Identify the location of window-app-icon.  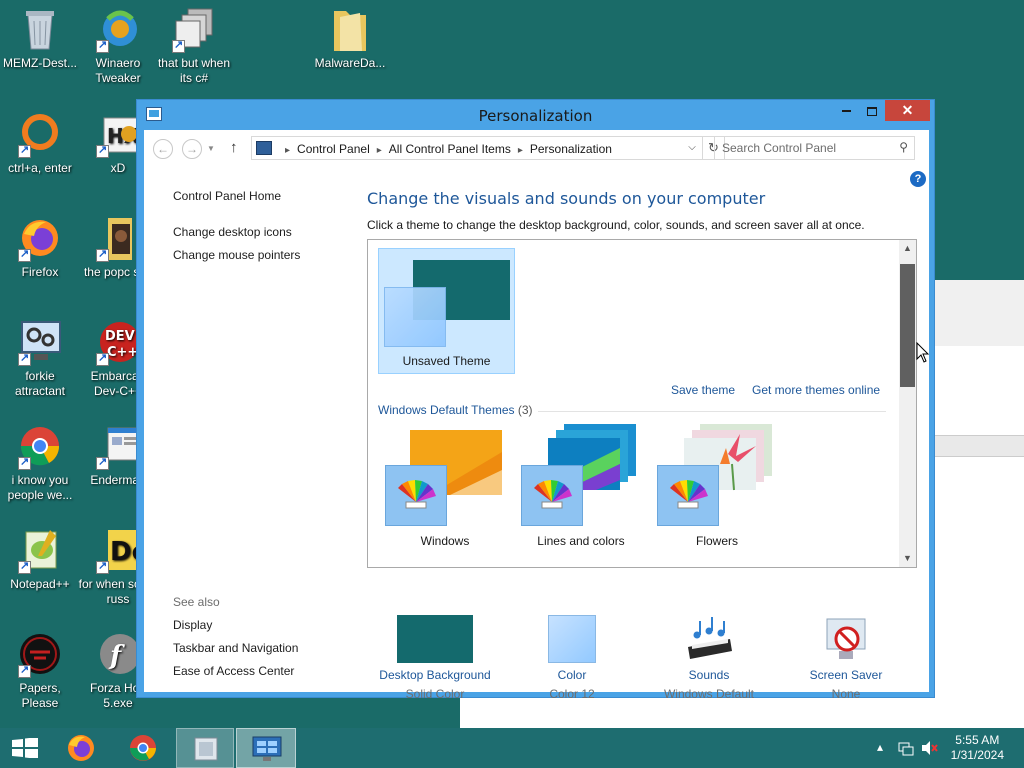
(118, 446).